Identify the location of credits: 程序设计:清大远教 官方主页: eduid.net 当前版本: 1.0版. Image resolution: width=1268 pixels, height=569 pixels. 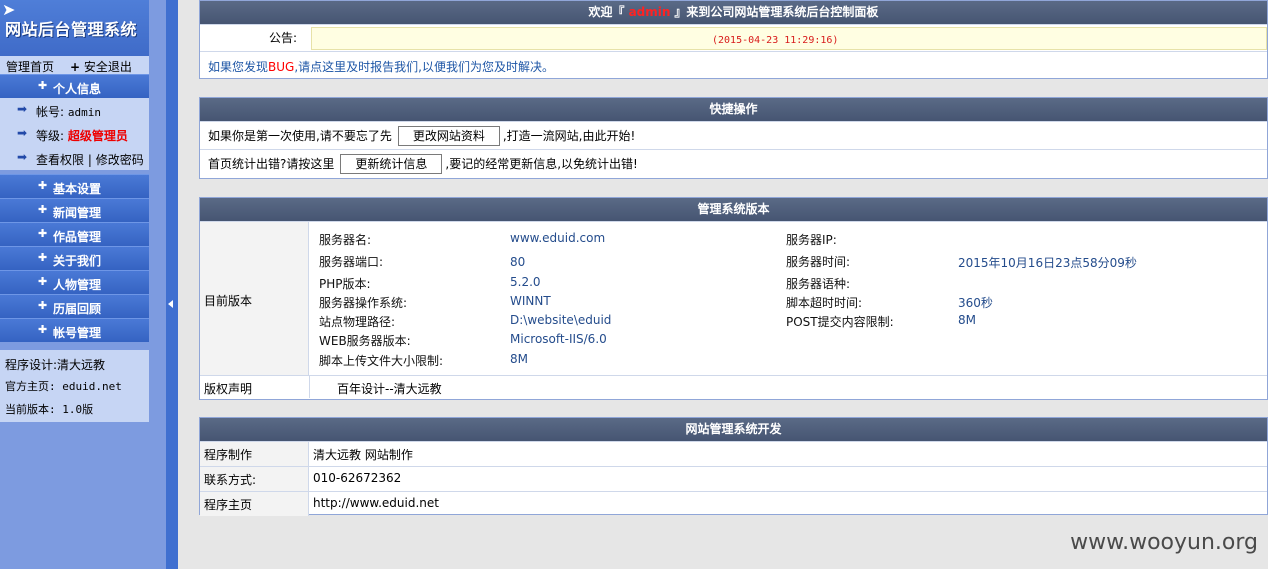
(74, 386).